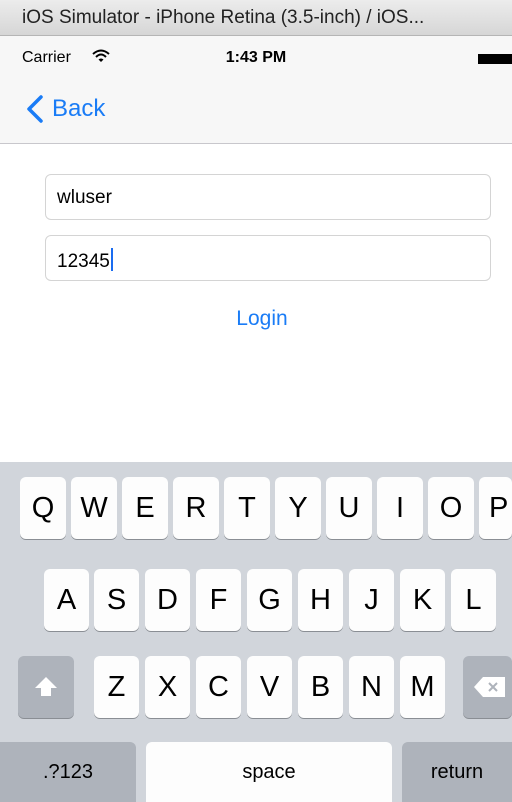 The image size is (512, 802). Describe the element at coordinates (167, 687) in the screenshot. I see `key-x: X` at that location.